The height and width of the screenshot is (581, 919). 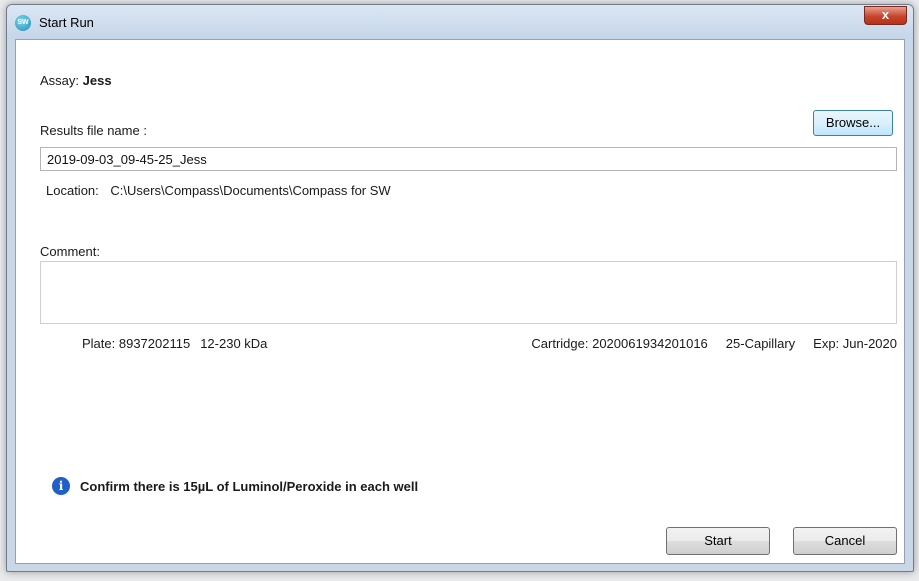 What do you see at coordinates (855, 343) in the screenshot?
I see `cartridge-exp: Exp: Jun-2020` at bounding box center [855, 343].